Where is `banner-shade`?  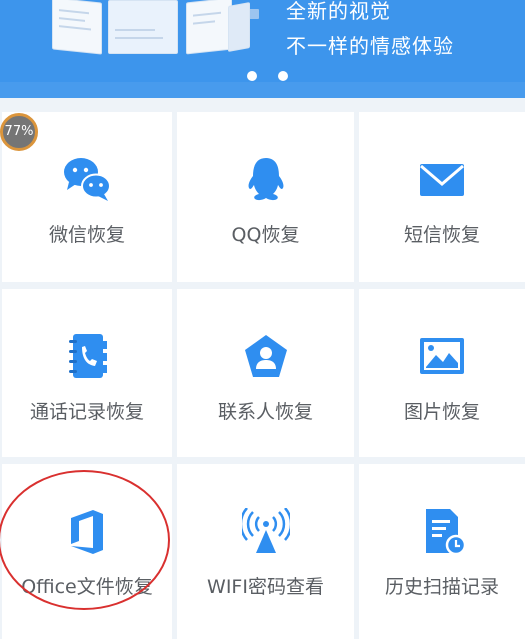 banner-shade is located at coordinates (262, 90).